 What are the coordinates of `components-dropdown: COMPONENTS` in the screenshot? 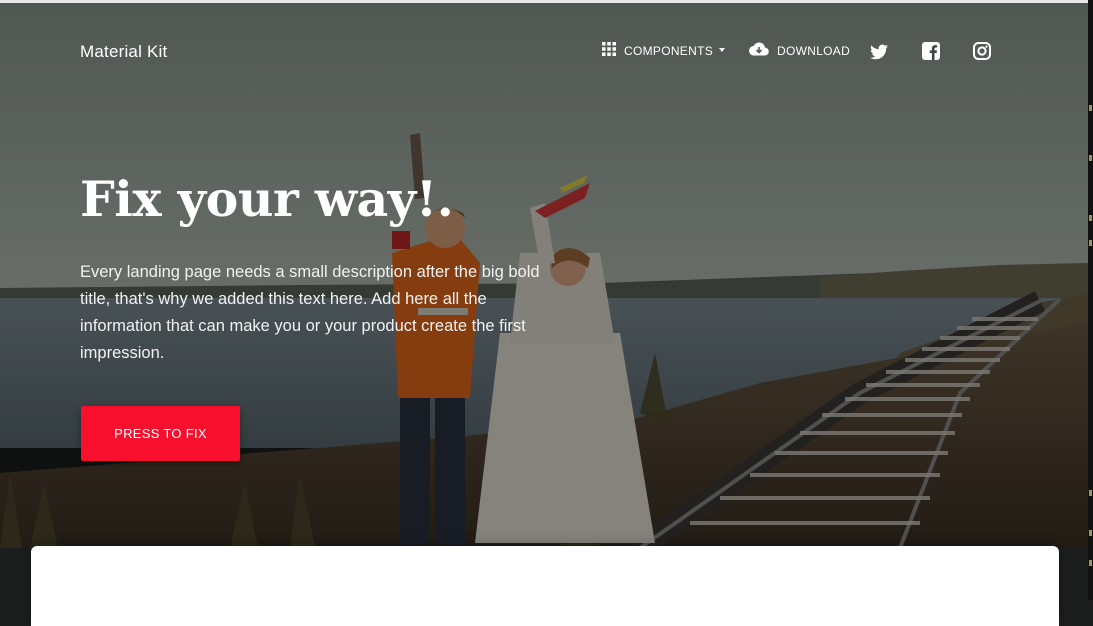 It's located at (664, 50).